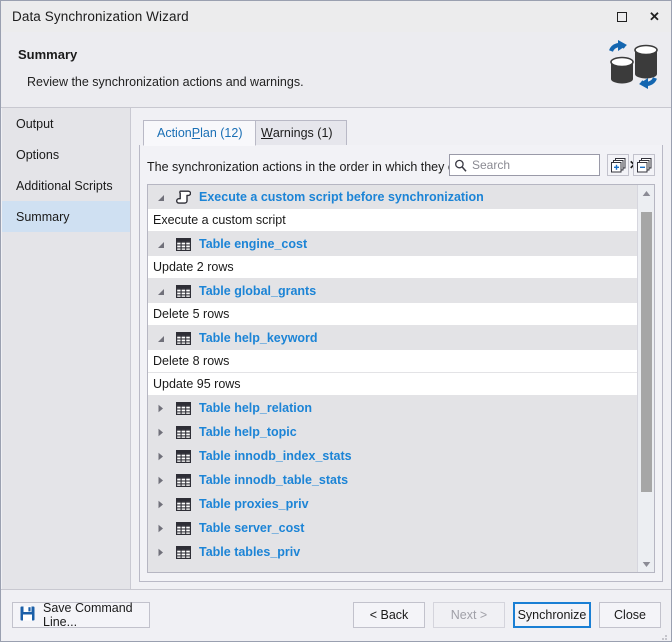  I want to click on search-input, so click(548, 165).